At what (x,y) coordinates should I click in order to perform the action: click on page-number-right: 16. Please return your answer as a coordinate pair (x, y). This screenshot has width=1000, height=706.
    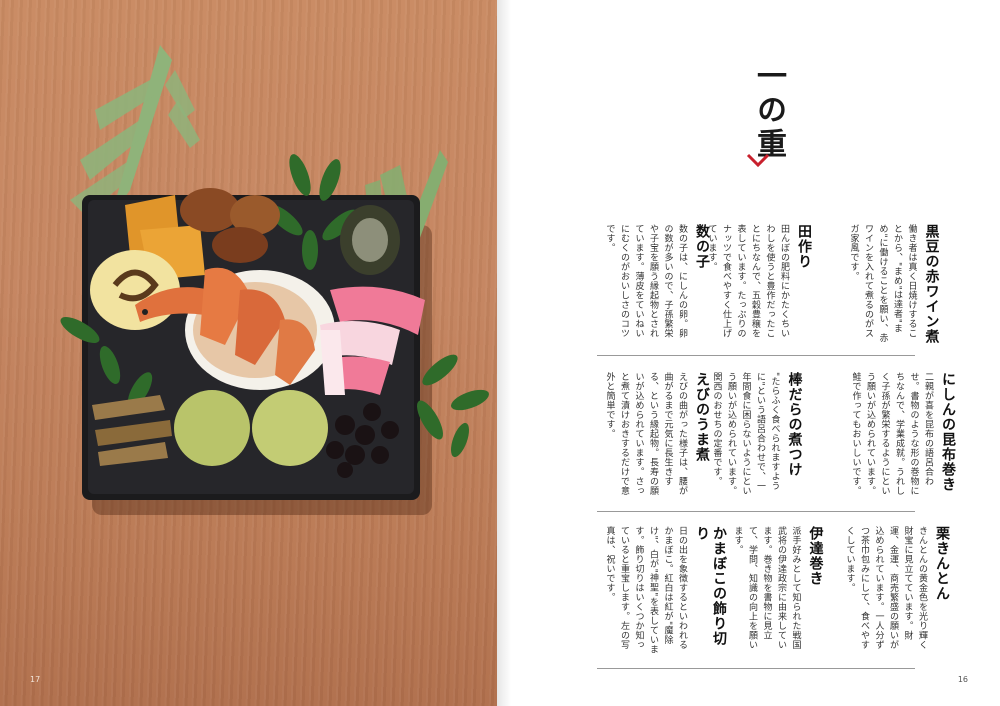
    Looking at the image, I should click on (962, 679).